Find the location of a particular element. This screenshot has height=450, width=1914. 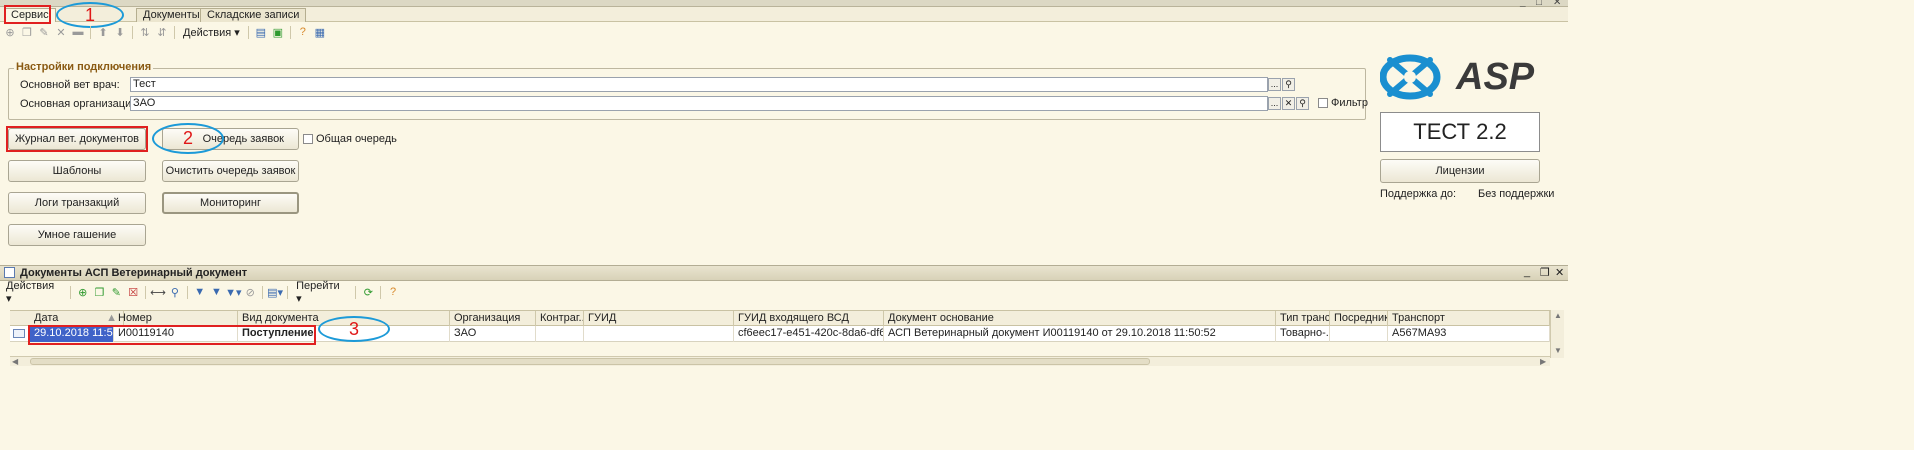

move-up-icon: ⬆ is located at coordinates (103, 32).